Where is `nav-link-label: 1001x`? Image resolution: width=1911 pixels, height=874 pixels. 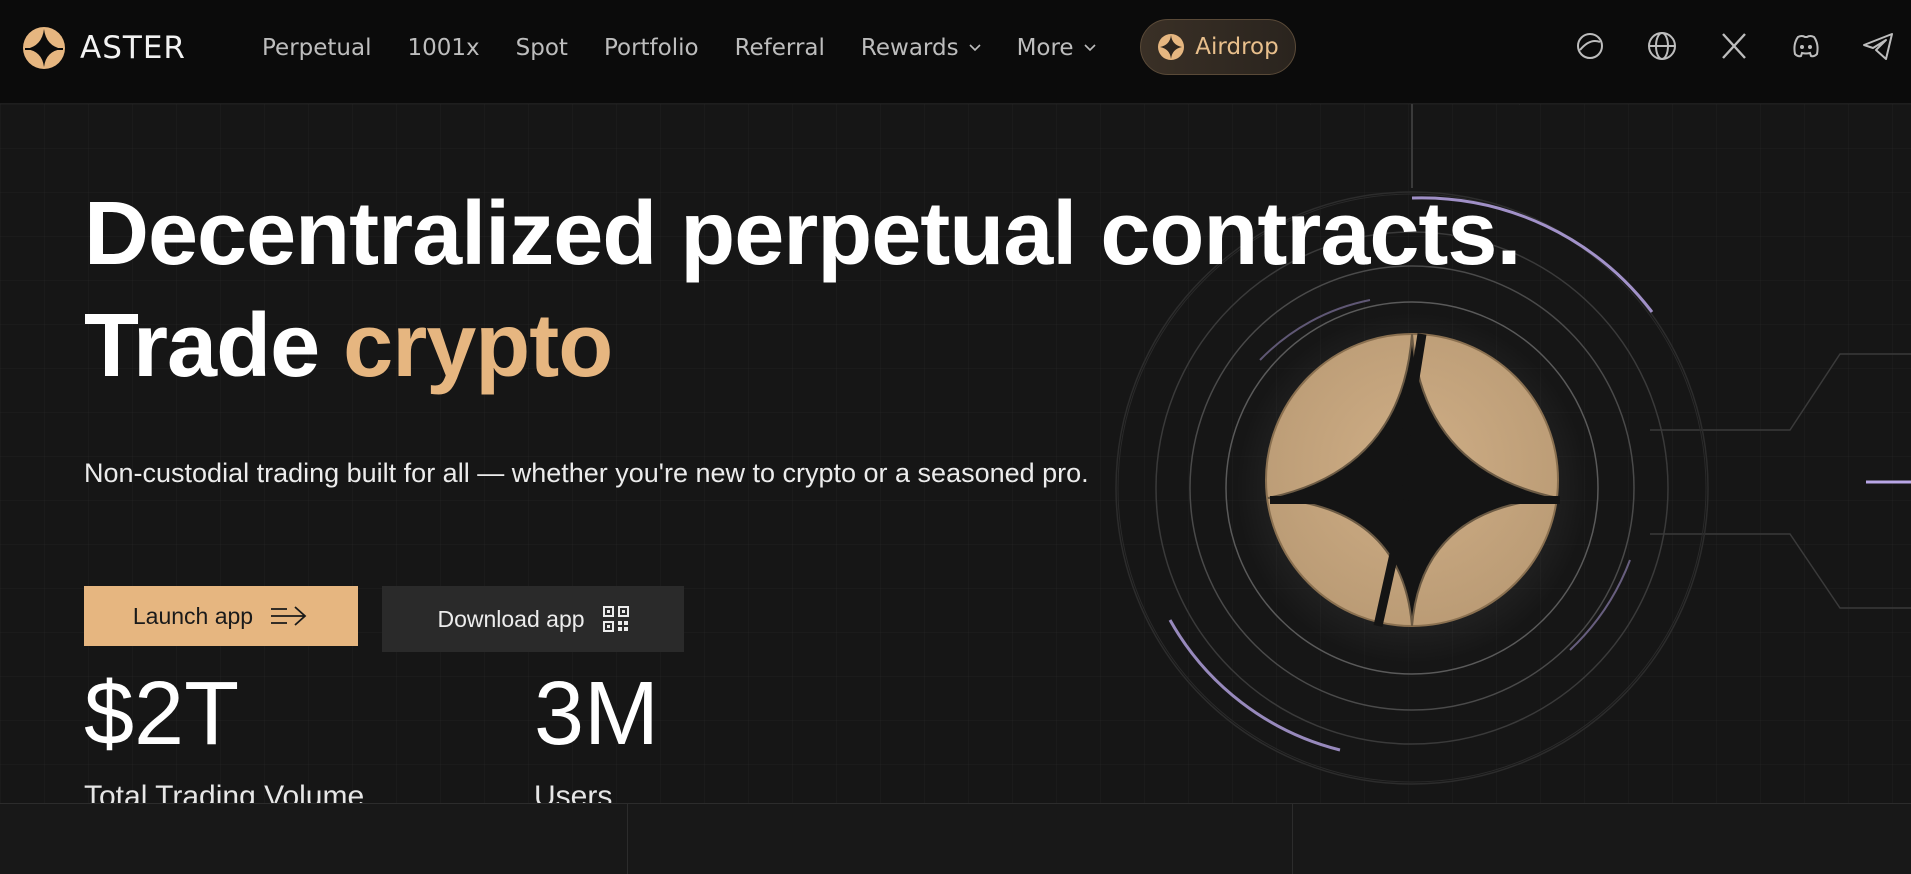
nav-link-label: 1001x is located at coordinates (443, 48).